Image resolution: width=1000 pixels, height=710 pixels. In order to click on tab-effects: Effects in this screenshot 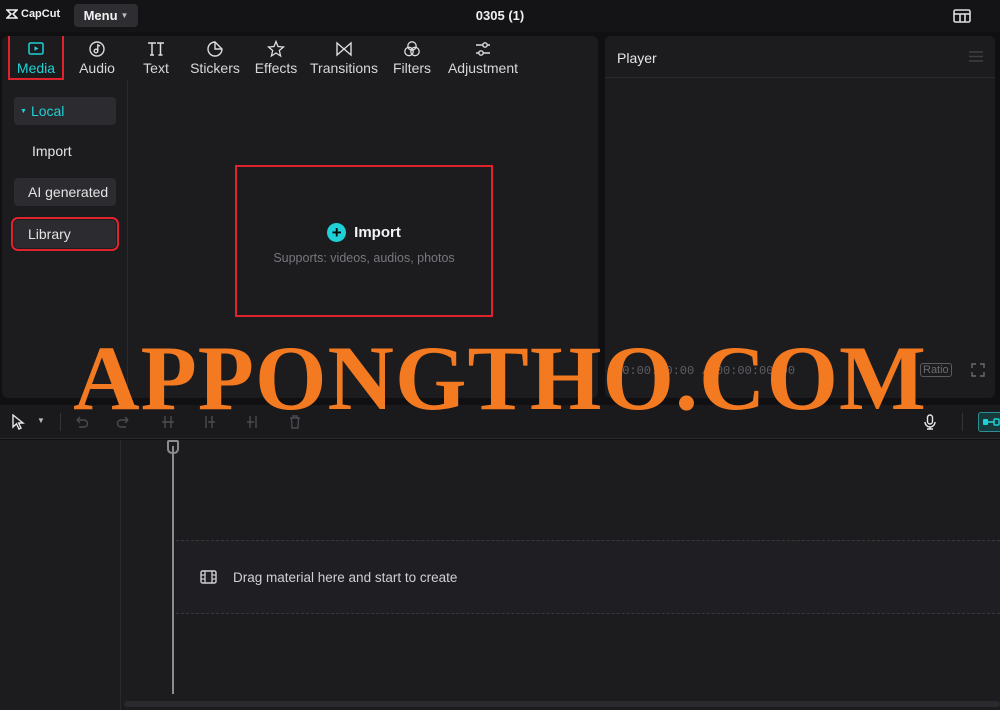, I will do `click(276, 58)`.